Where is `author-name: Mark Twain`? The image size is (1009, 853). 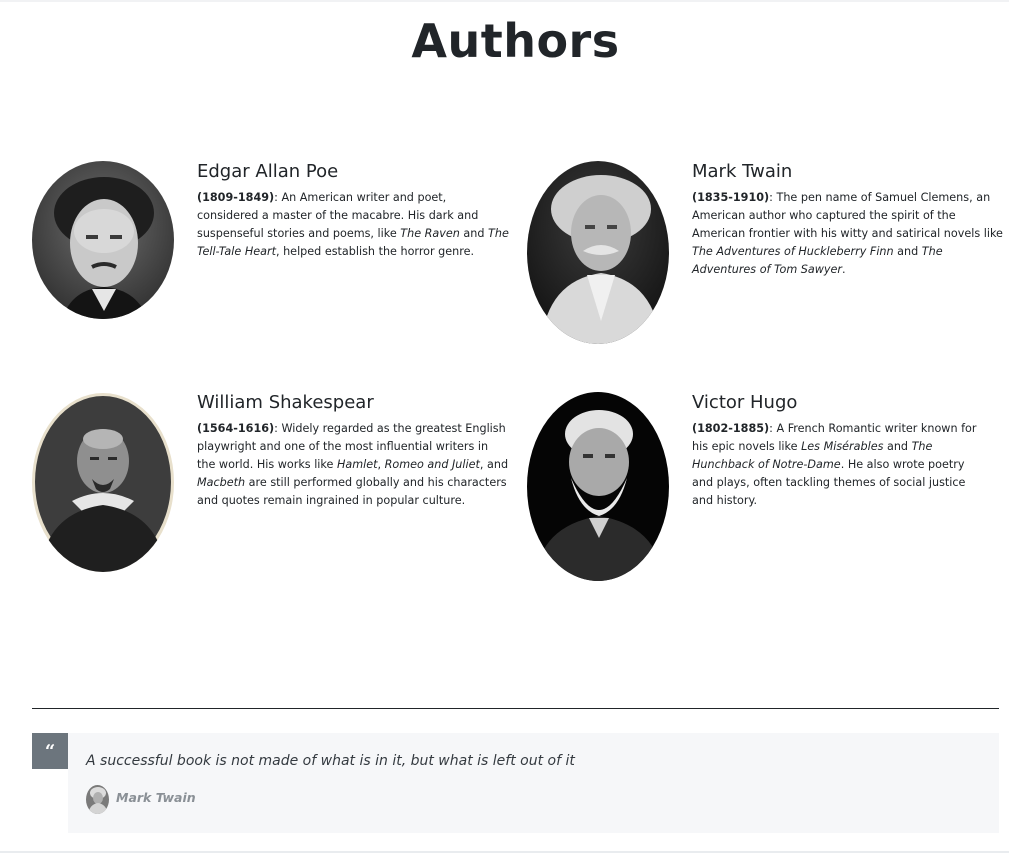
author-name: Mark Twain is located at coordinates (742, 171).